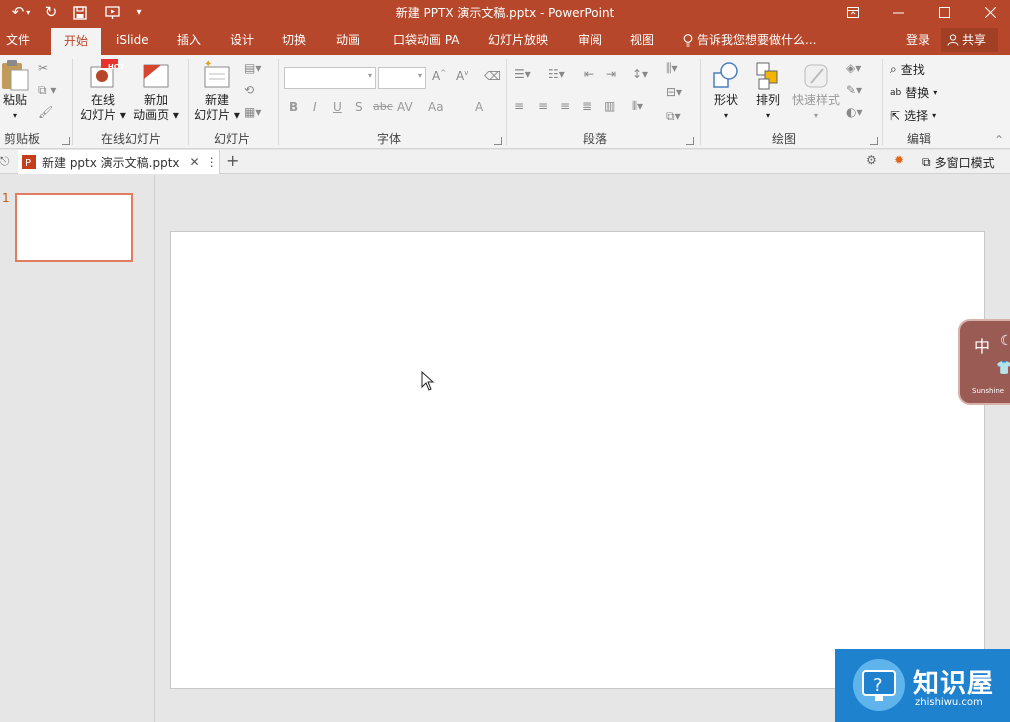 This screenshot has width=1010, height=722. I want to click on tab-pocket-animation: 口袋动画 PA, so click(426, 40).